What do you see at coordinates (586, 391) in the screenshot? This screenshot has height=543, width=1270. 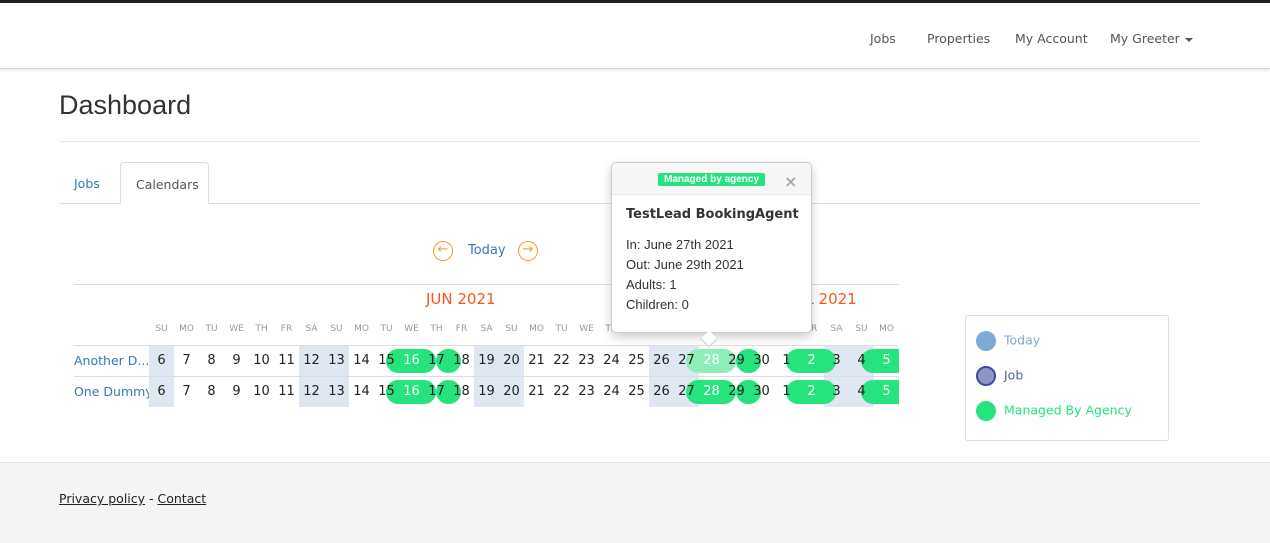 I see `day-number: 23` at bounding box center [586, 391].